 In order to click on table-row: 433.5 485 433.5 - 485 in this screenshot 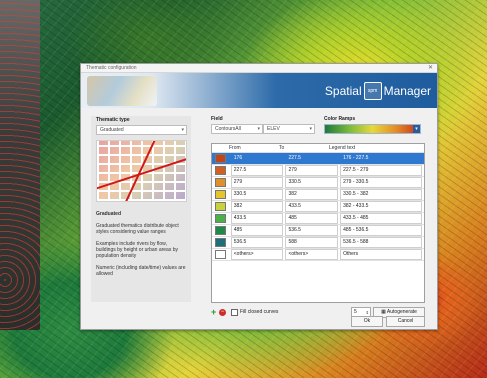, I will do `click(318, 219)`.